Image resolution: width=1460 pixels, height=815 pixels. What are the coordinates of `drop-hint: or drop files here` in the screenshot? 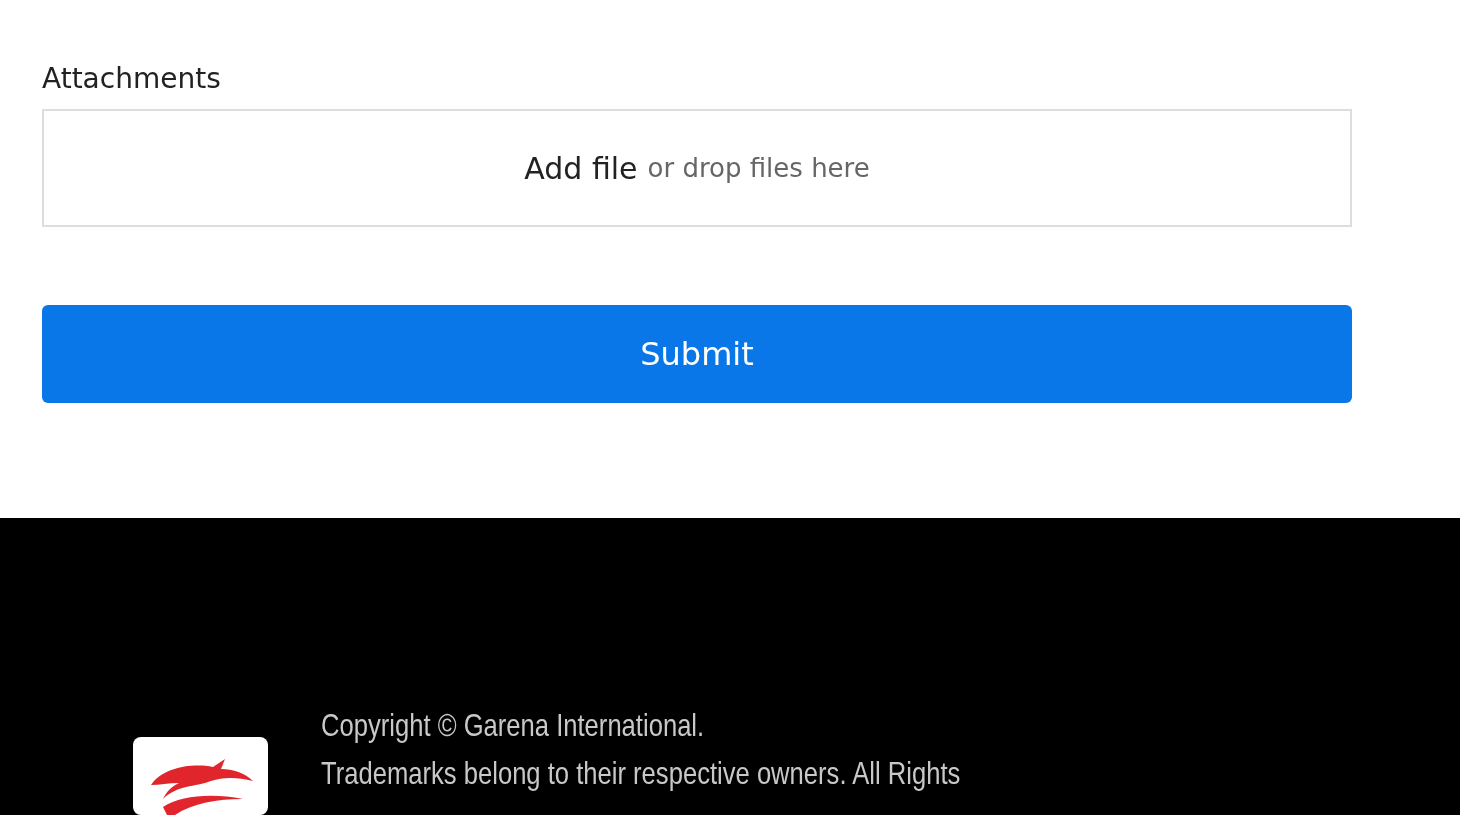 It's located at (758, 168).